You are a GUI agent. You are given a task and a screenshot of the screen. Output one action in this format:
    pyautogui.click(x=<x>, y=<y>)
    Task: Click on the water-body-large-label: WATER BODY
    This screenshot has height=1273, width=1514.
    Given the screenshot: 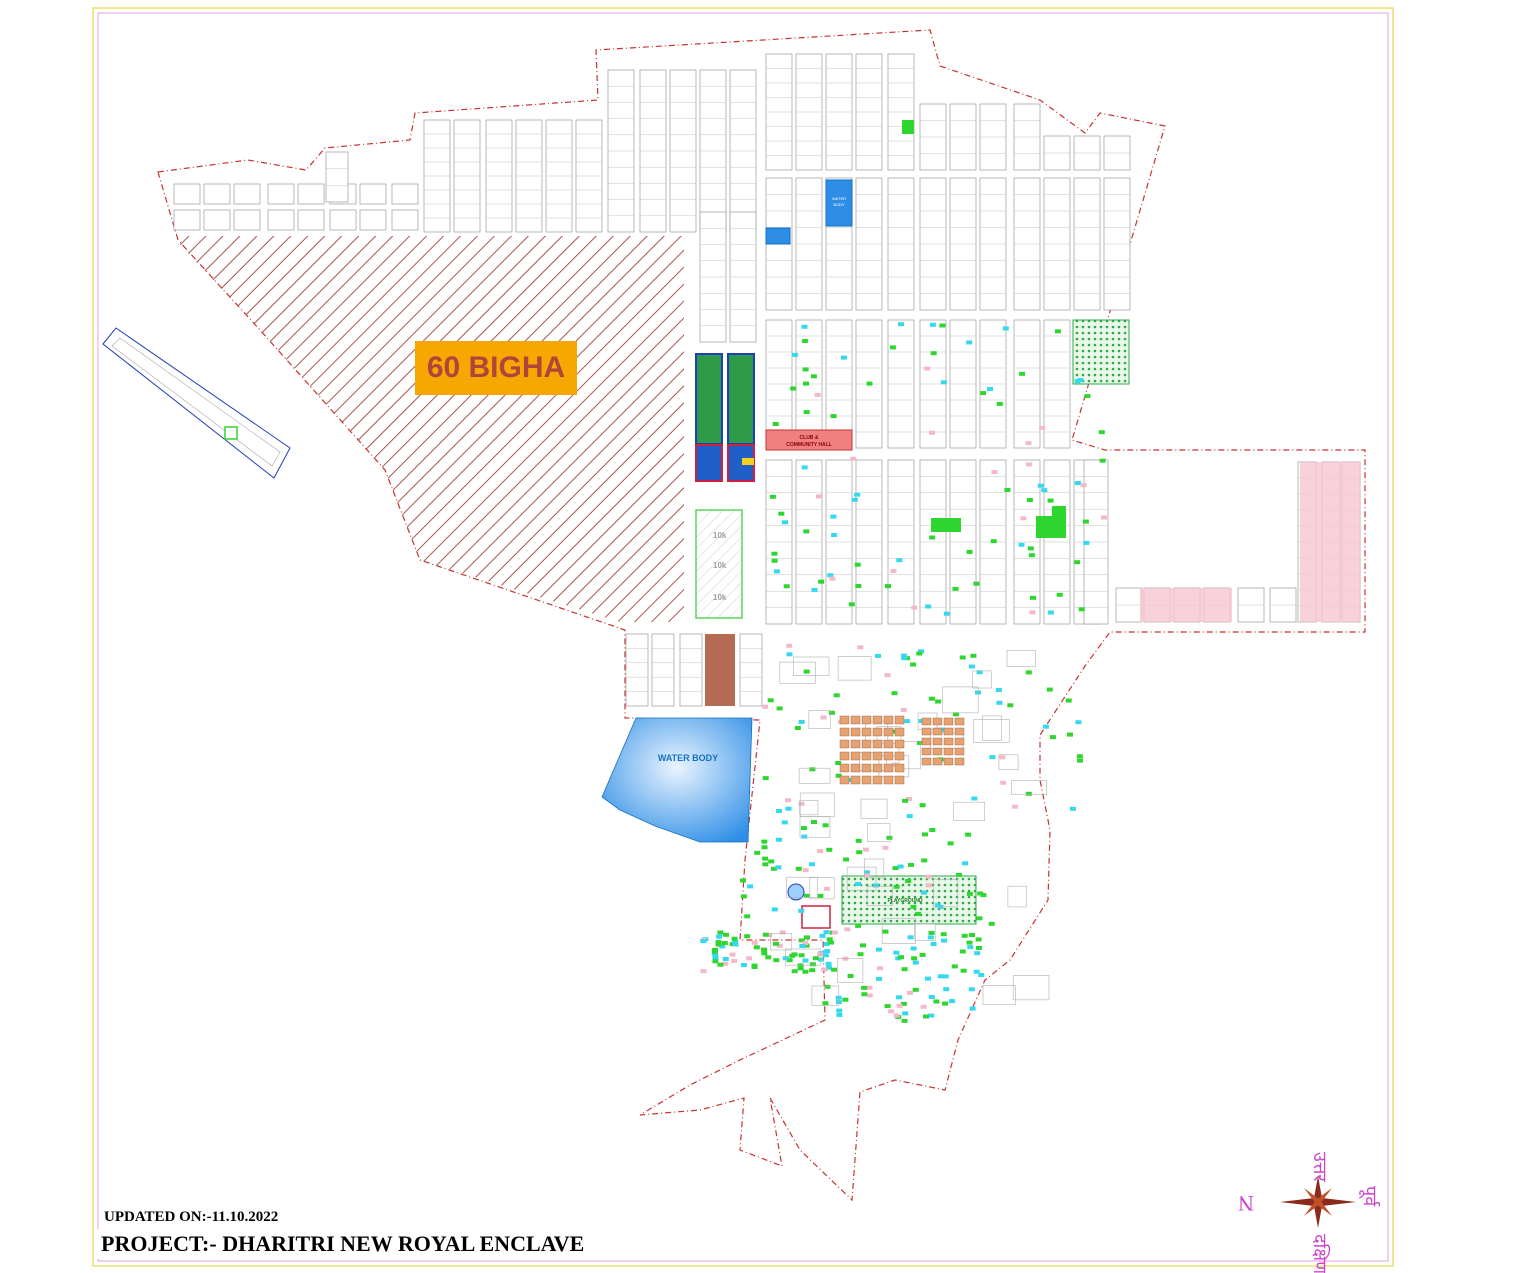 What is the action you would take?
    pyautogui.click(x=688, y=758)
    